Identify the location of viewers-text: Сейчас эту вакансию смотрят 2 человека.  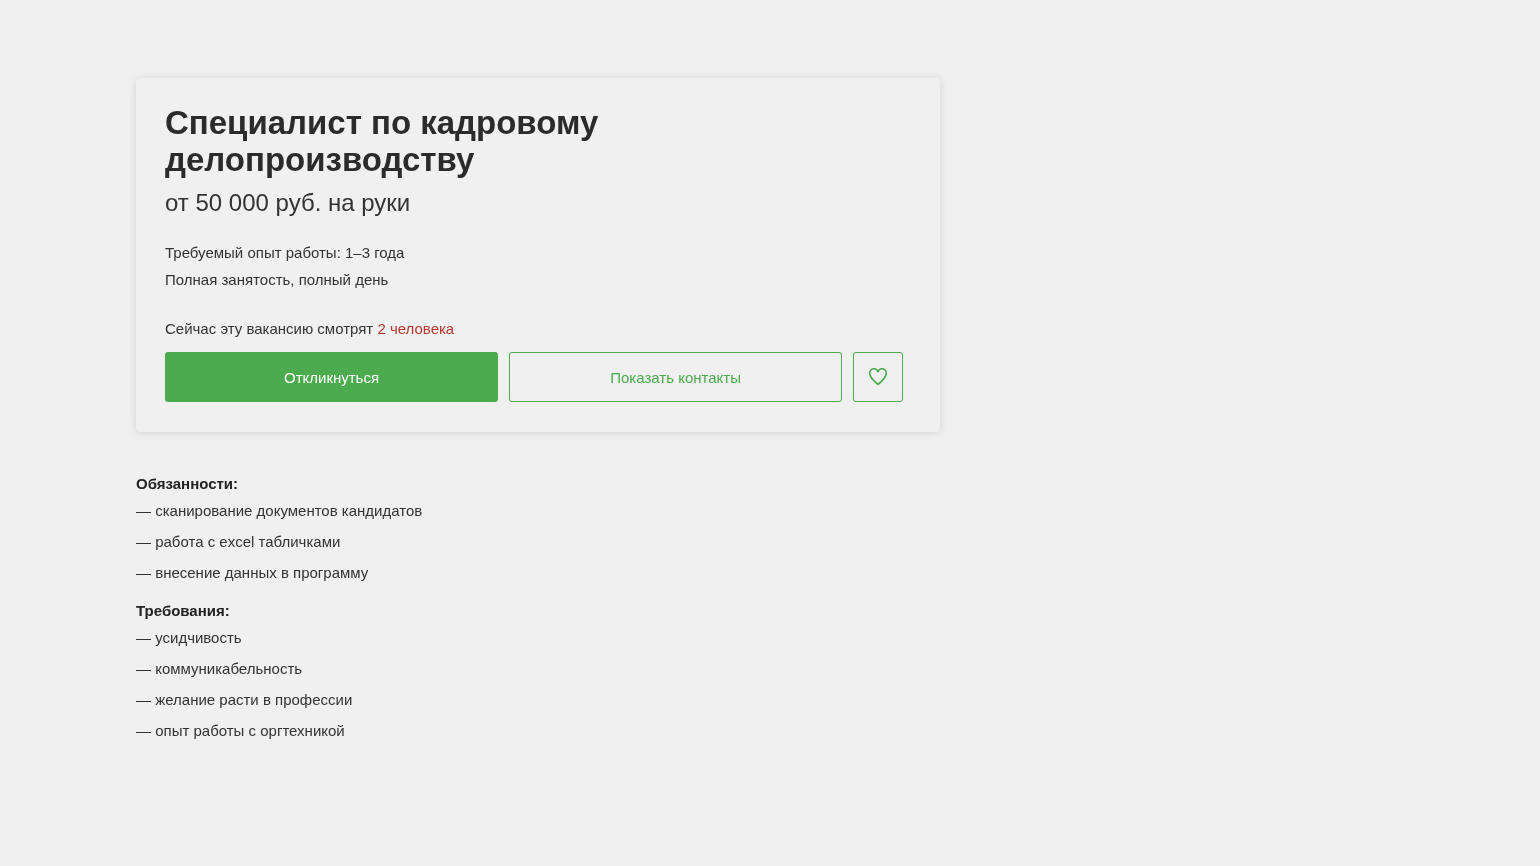
(310, 328).